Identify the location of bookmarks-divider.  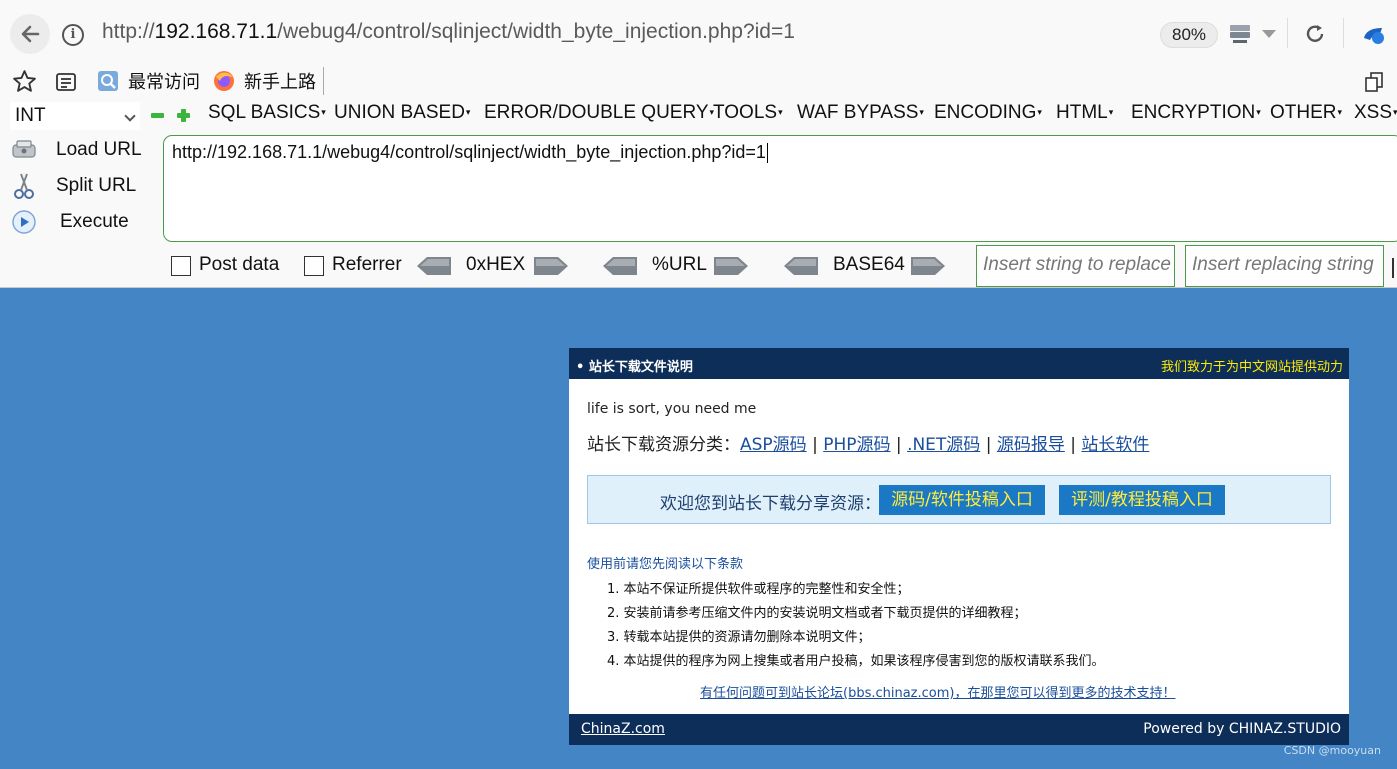
(323, 81).